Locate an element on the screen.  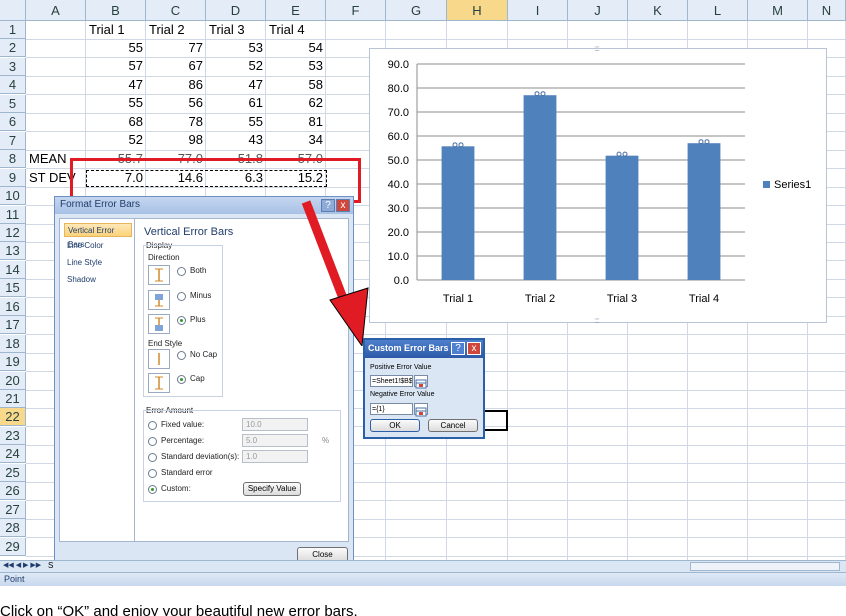
data-cell: 98 is located at coordinates (176, 140).